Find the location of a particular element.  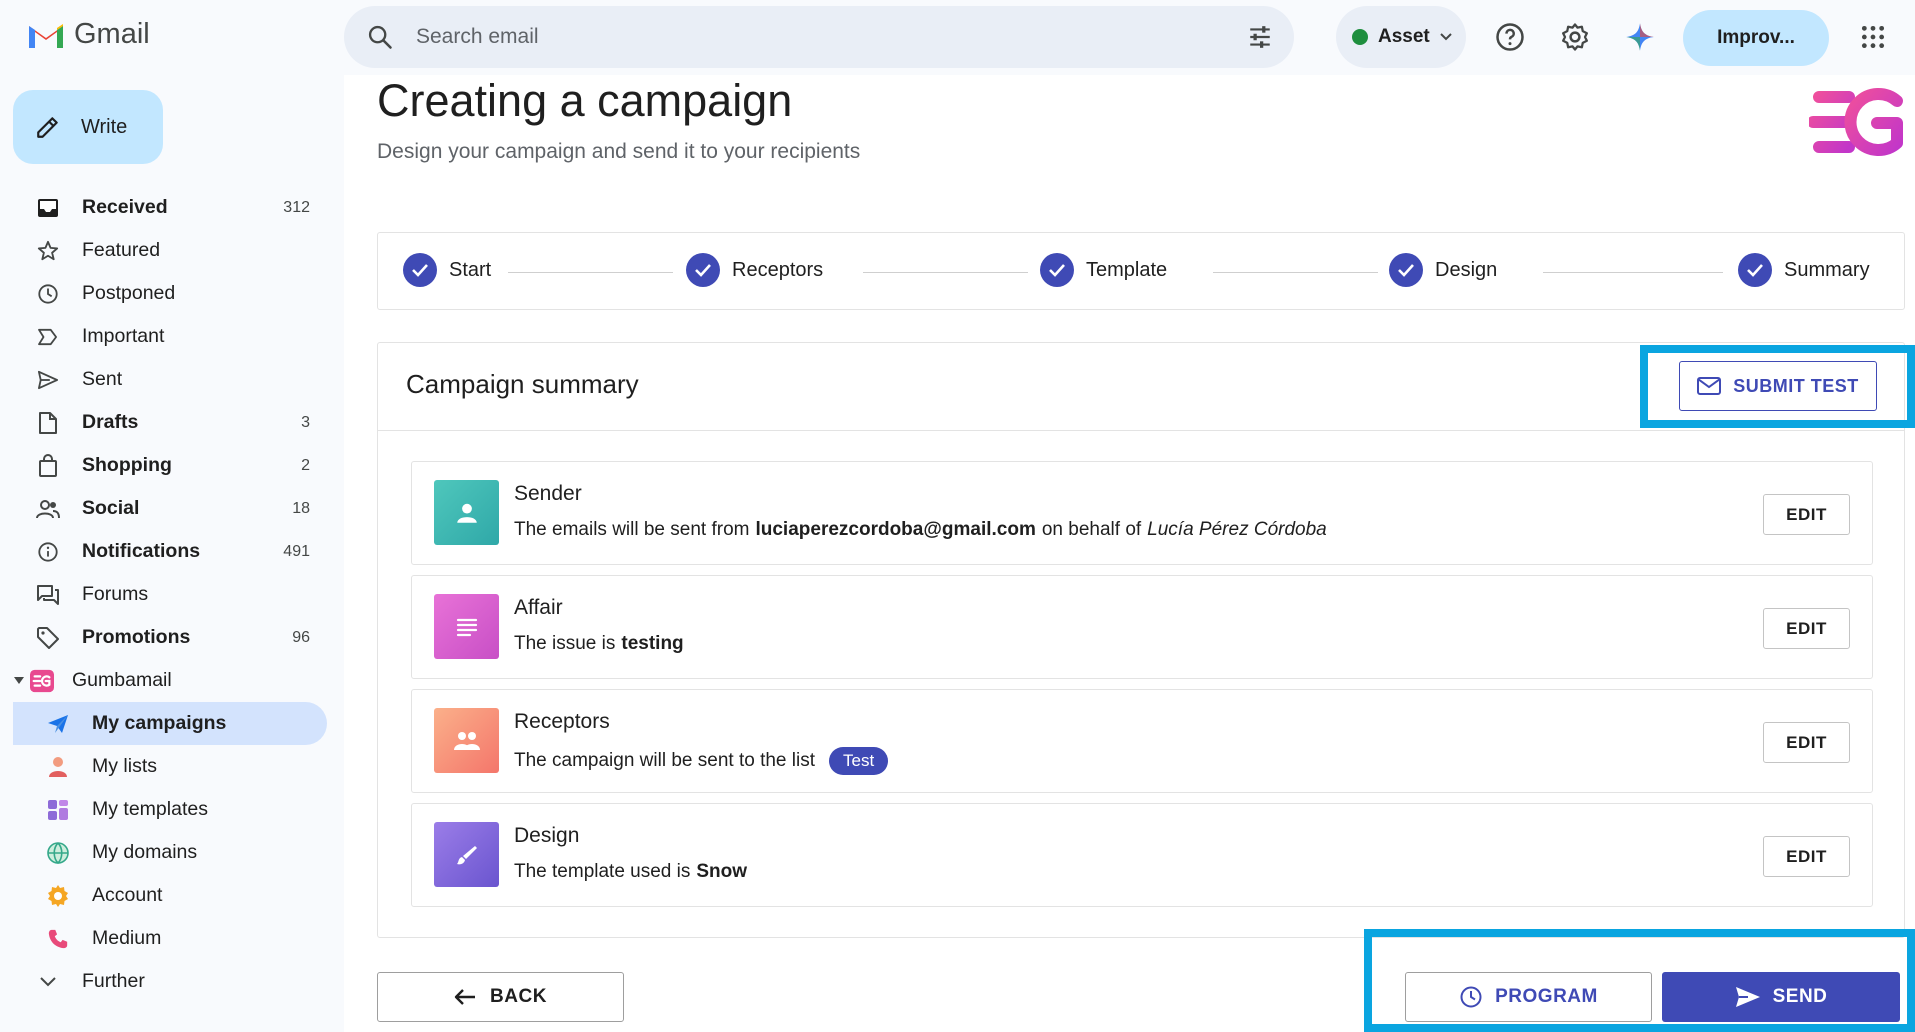

sidebar-item-label: My templates is located at coordinates (150, 809).